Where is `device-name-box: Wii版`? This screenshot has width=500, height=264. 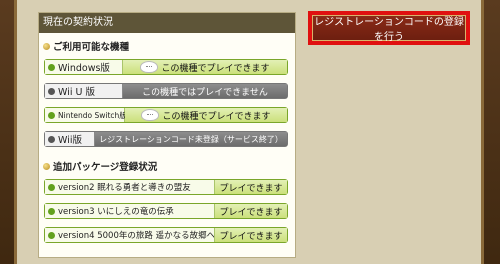 device-name-box: Wii版 is located at coordinates (70, 139).